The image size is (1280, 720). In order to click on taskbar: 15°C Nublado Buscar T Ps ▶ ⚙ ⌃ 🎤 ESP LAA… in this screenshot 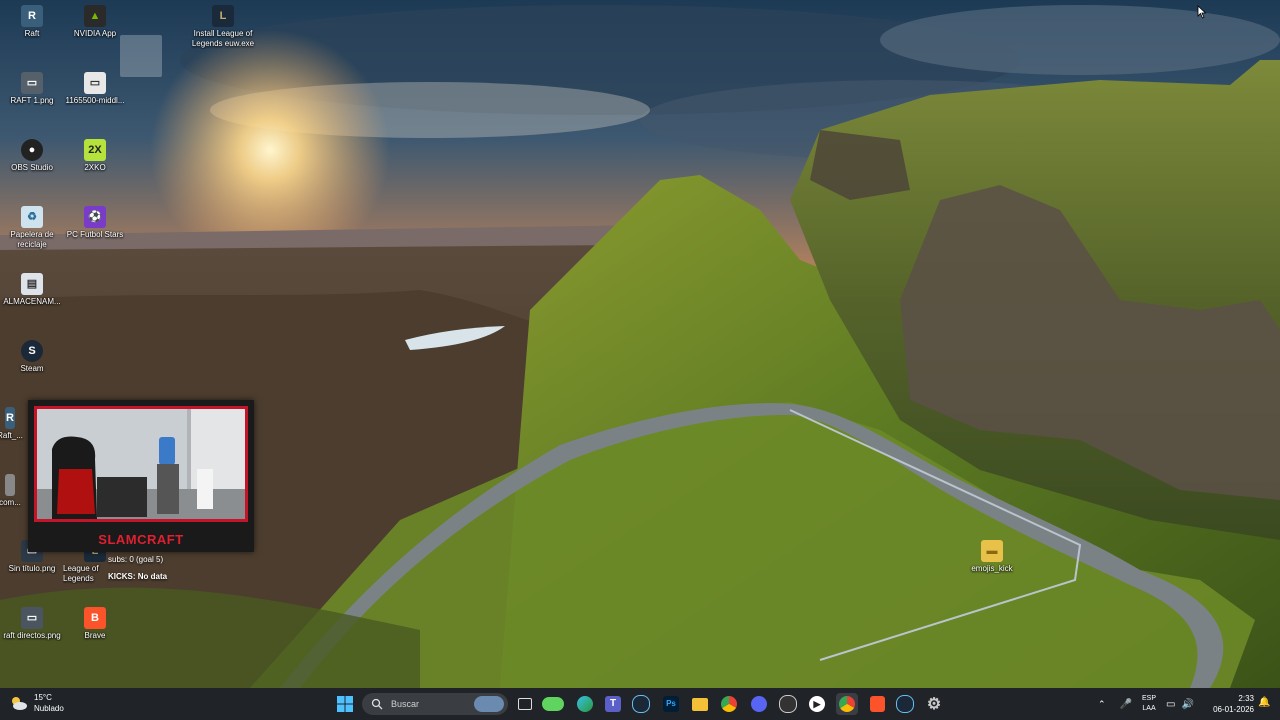, I will do `click(640, 704)`.